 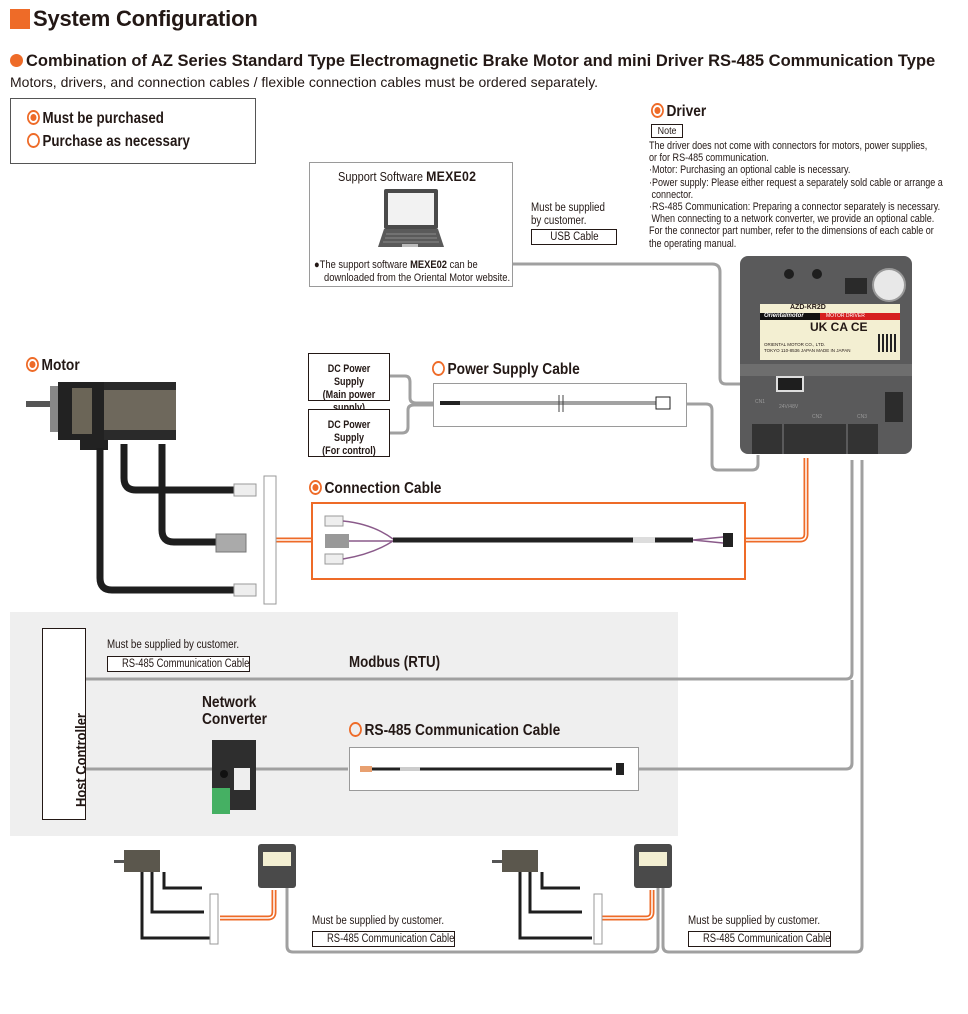 I want to click on daisy-supplied-note-1: Must be supplied by customer., so click(x=378, y=921).